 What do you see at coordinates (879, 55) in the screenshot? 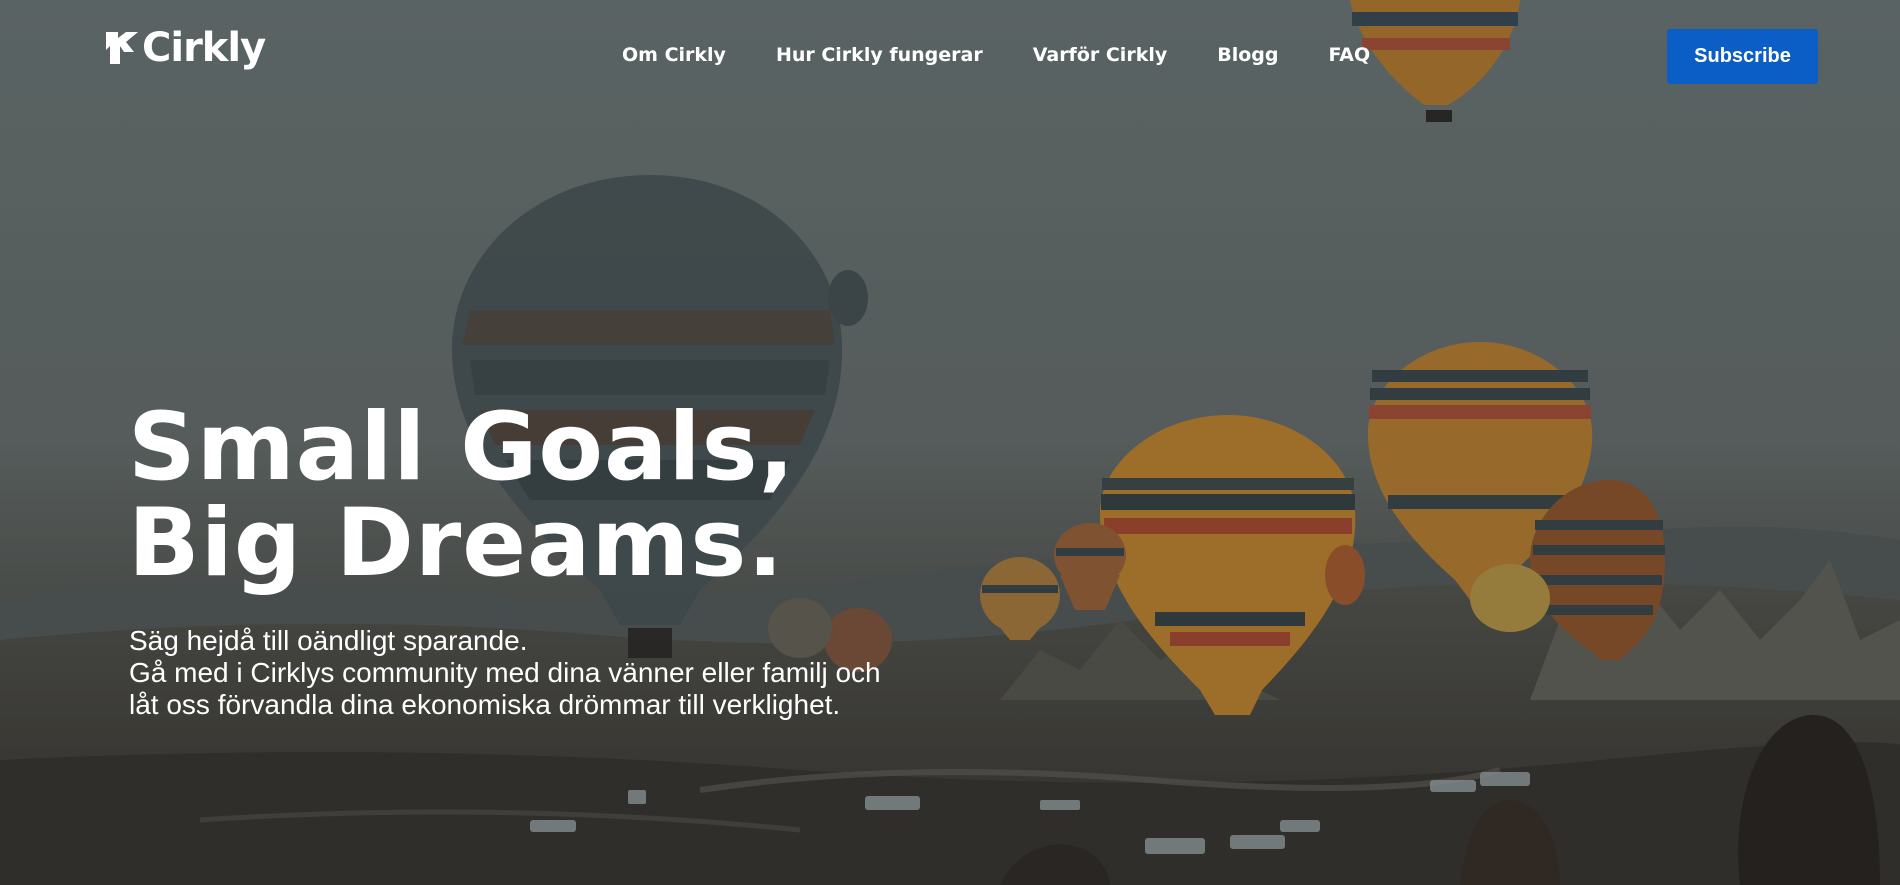
I see `nav-hur-cirkly-fungerar: Hur Cirkly fungerar` at bounding box center [879, 55].